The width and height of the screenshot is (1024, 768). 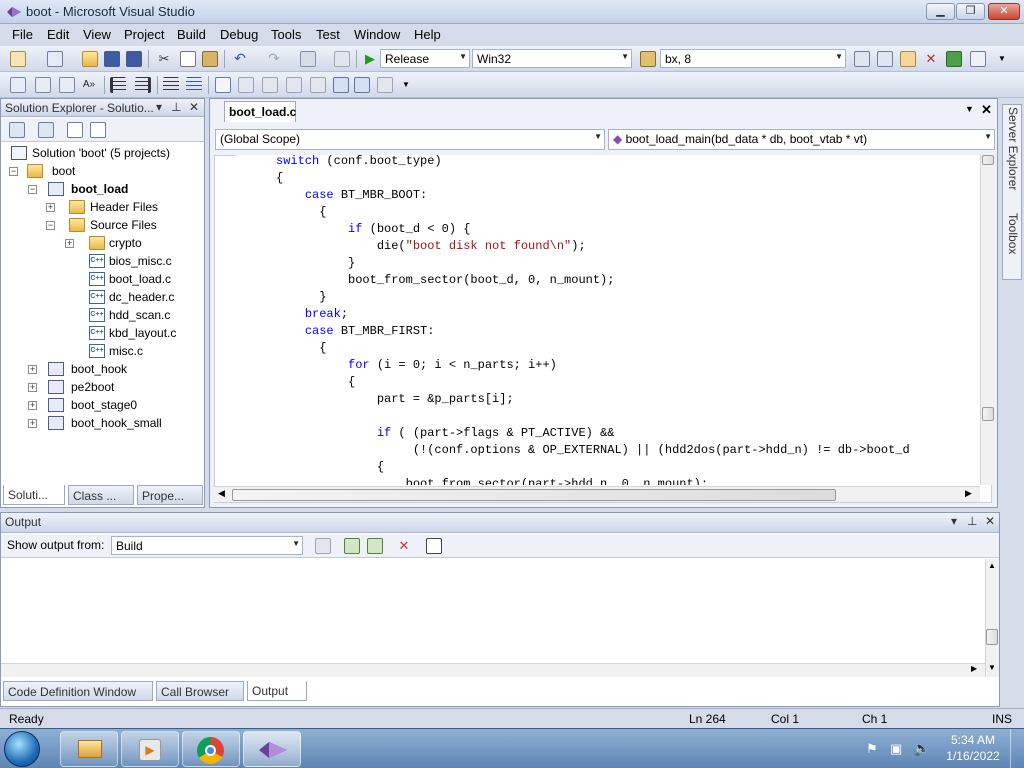 What do you see at coordinates (207, 545) in the screenshot?
I see `output-source-select: Build ▼` at bounding box center [207, 545].